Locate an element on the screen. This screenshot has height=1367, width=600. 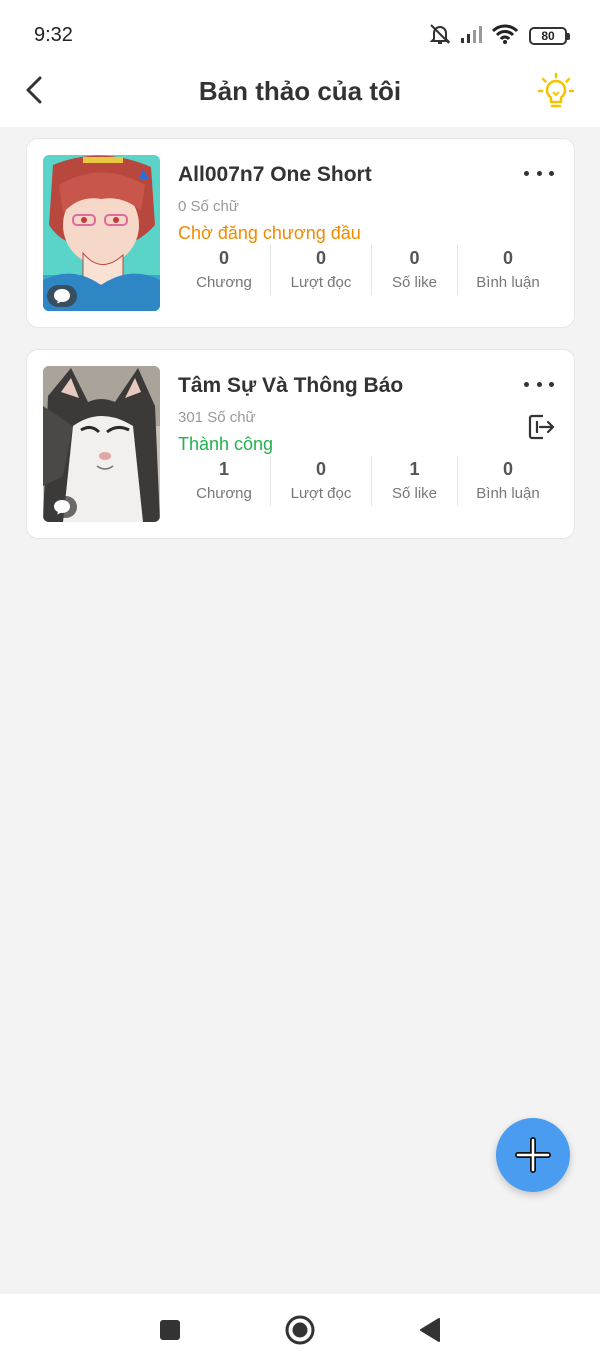
plus-icon is located at coordinates (533, 1155).